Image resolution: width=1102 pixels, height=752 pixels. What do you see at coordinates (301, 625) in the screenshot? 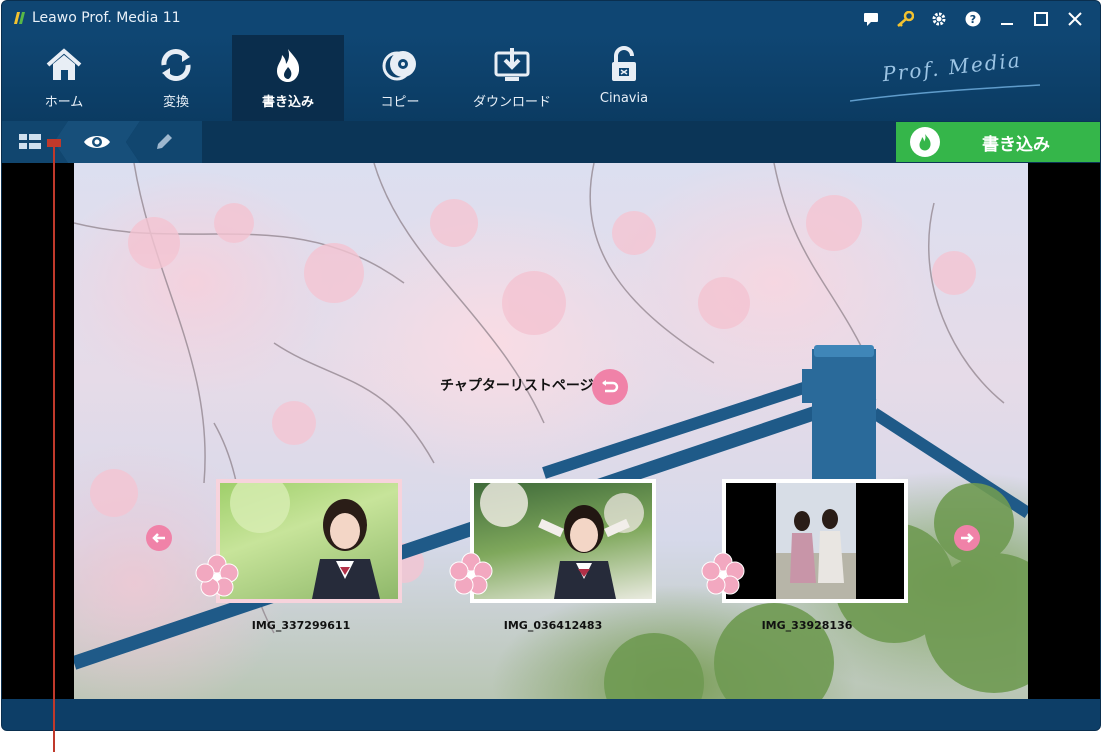
I see `chapter-label-1: IMG_337299611` at bounding box center [301, 625].